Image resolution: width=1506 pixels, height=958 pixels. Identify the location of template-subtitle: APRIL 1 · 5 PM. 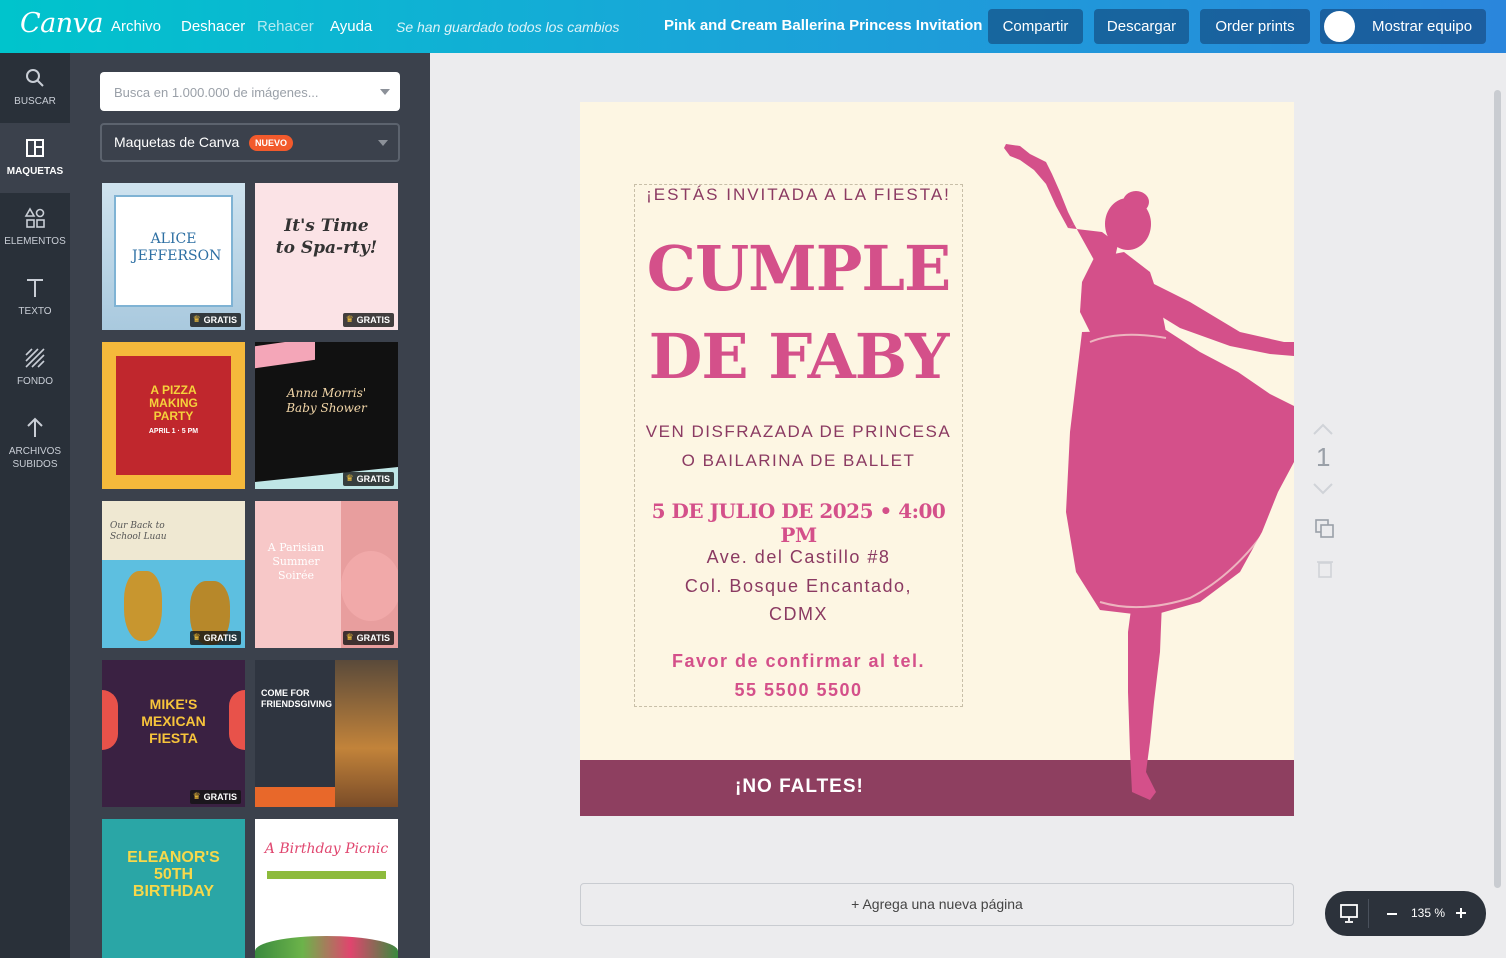
(173, 431).